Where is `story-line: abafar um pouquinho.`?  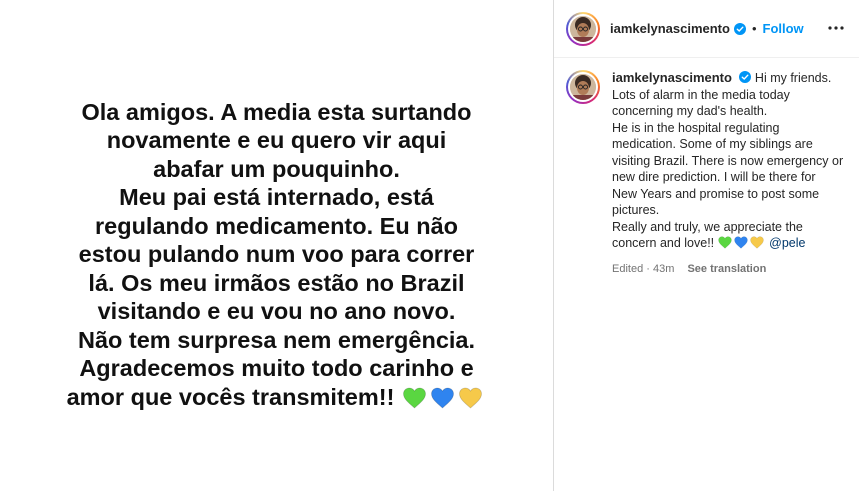 story-line: abafar um pouquinho. is located at coordinates (276, 168).